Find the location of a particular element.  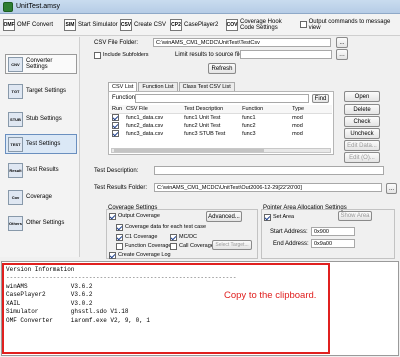

sidebar-item-target: TGT Target Settings is located at coordinates (41, 91).